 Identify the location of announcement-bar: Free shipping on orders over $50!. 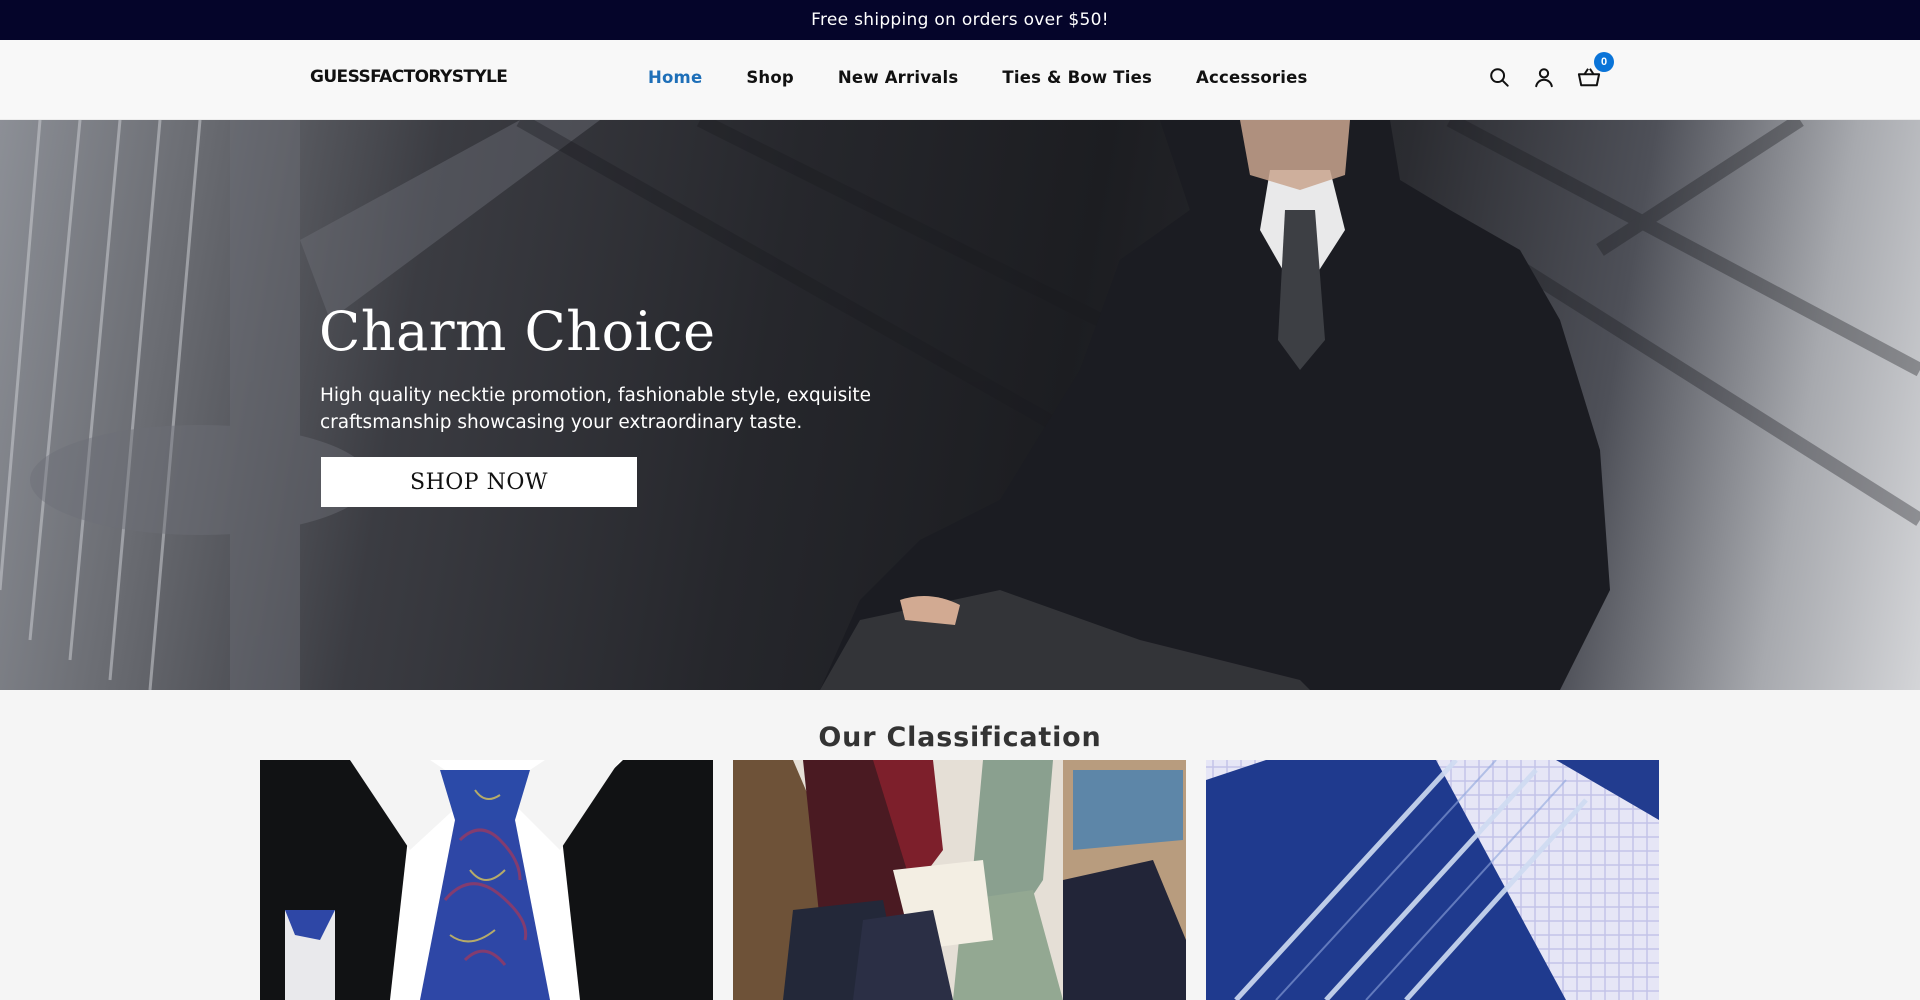
(960, 20).